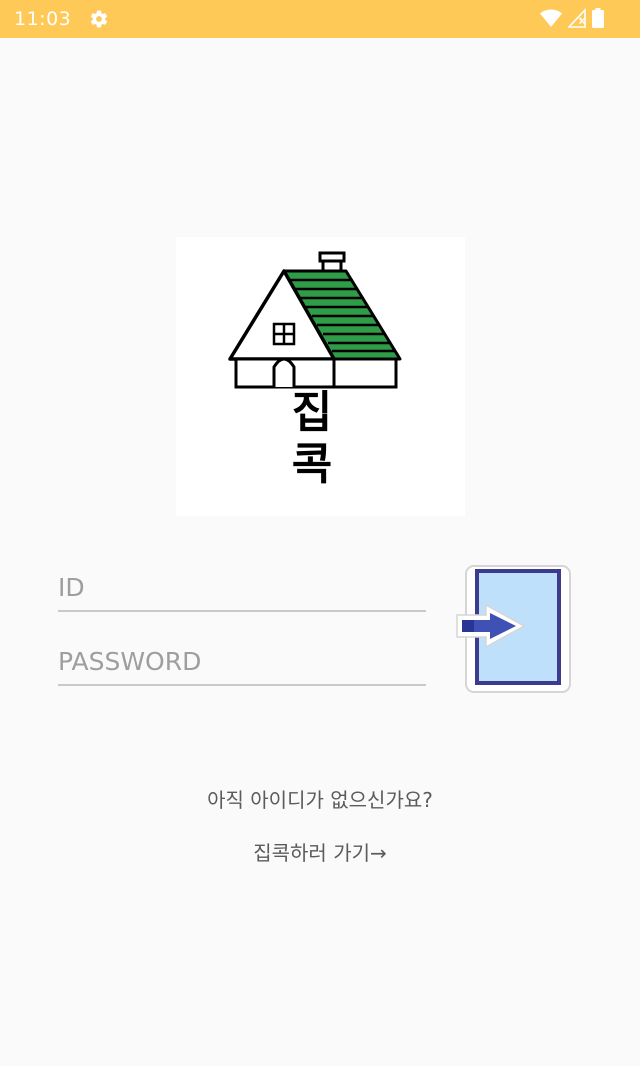 This screenshot has height=1066, width=640. Describe the element at coordinates (576, 19) in the screenshot. I see `signal-icon` at that location.